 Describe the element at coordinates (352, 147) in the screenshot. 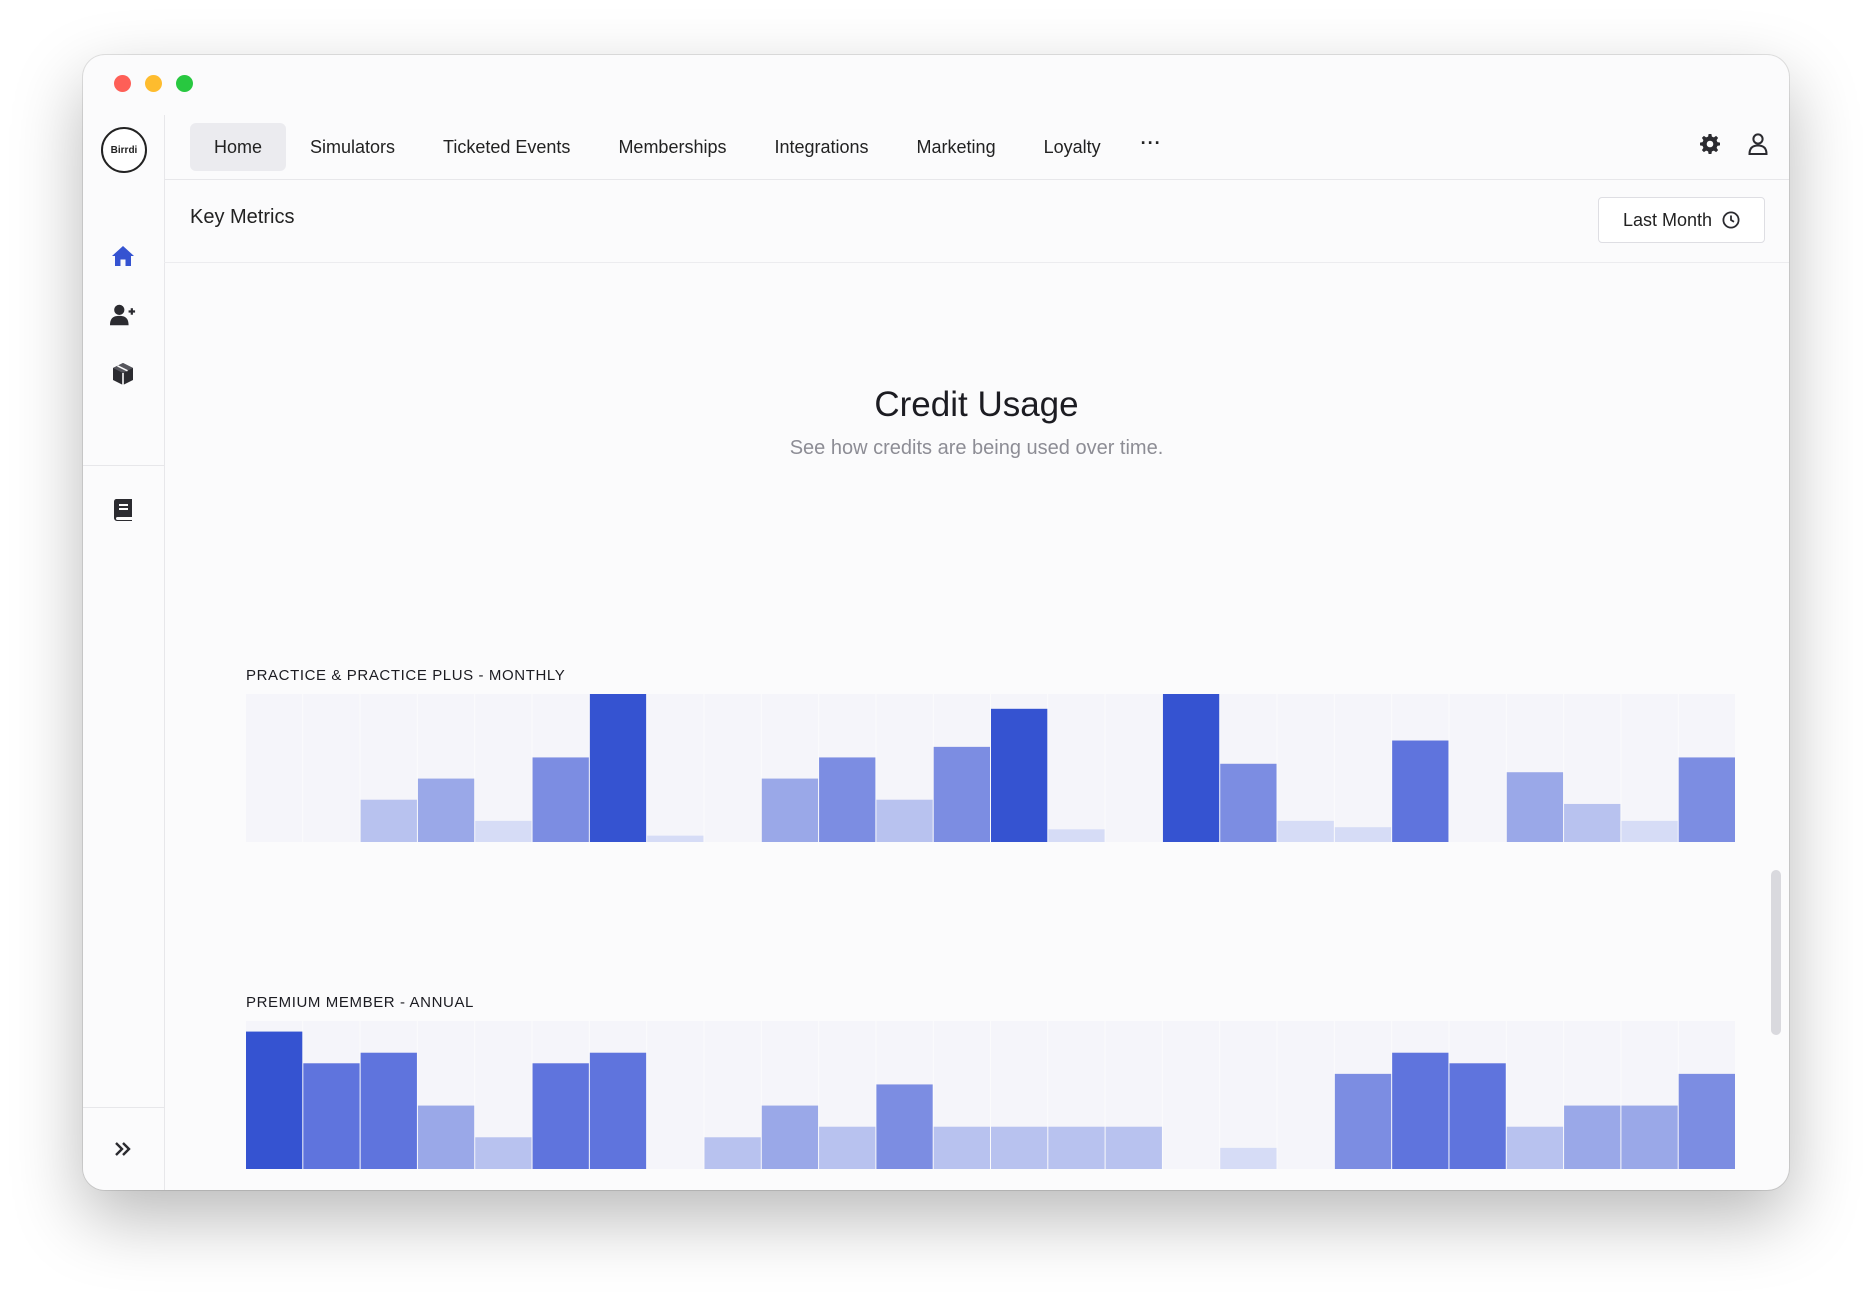

I see `tab-simulators: Simulators` at that location.